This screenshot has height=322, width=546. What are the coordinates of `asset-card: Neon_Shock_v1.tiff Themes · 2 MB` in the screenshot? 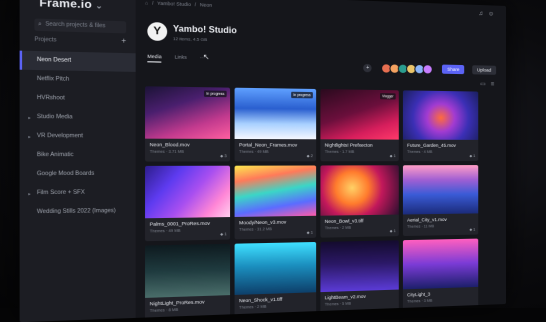 It's located at (275, 279).